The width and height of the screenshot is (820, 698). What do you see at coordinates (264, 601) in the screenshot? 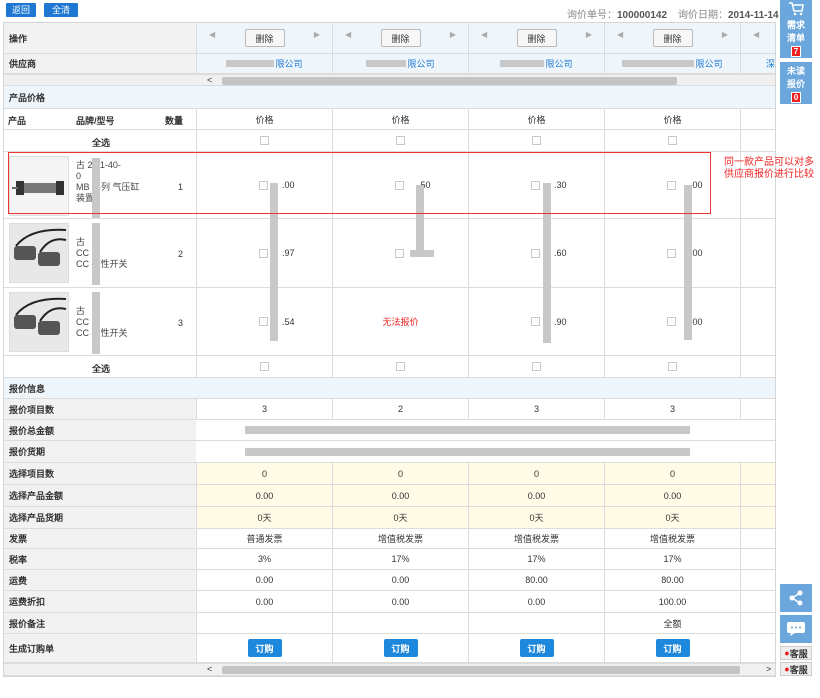
I see `freight-discount-value: 0.00` at bounding box center [264, 601].